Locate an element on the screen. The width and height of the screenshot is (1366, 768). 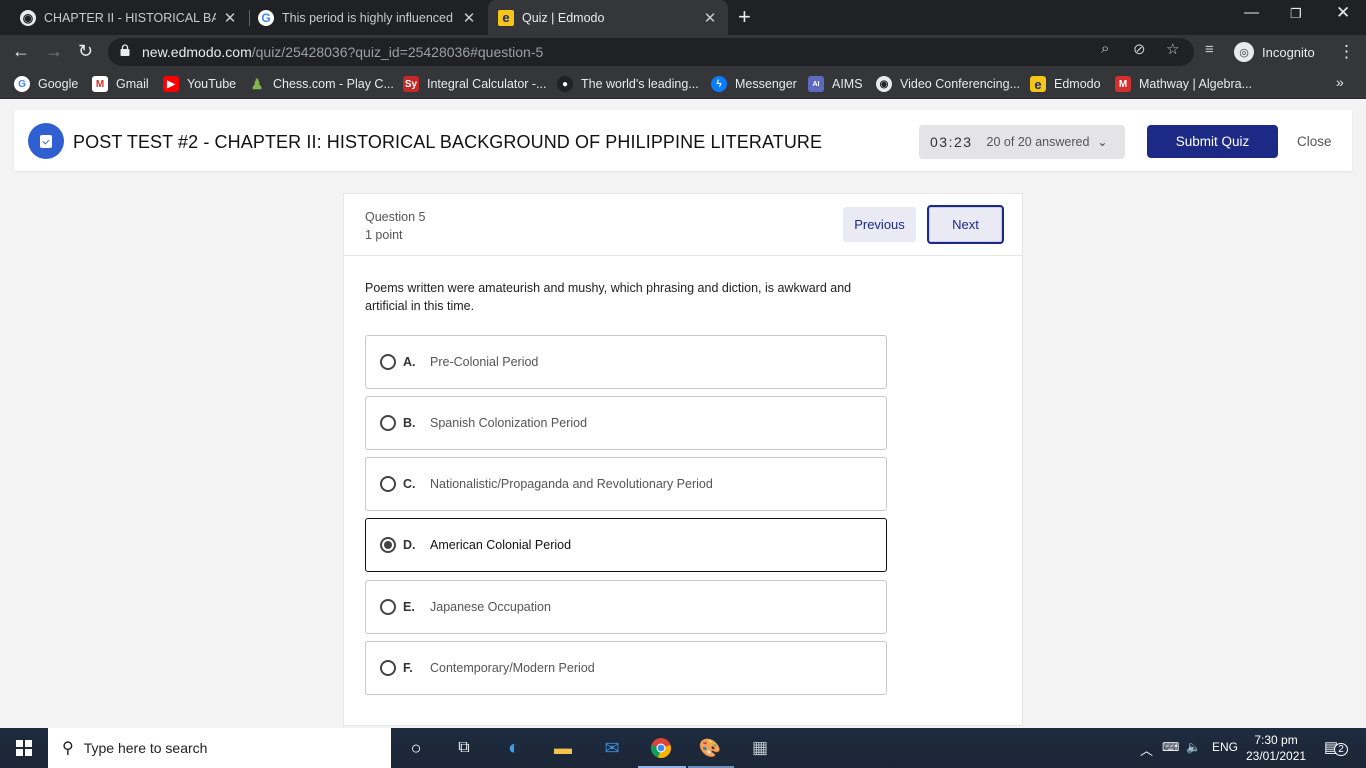
submit-quiz-button: Submit Quiz is located at coordinates (1212, 141).